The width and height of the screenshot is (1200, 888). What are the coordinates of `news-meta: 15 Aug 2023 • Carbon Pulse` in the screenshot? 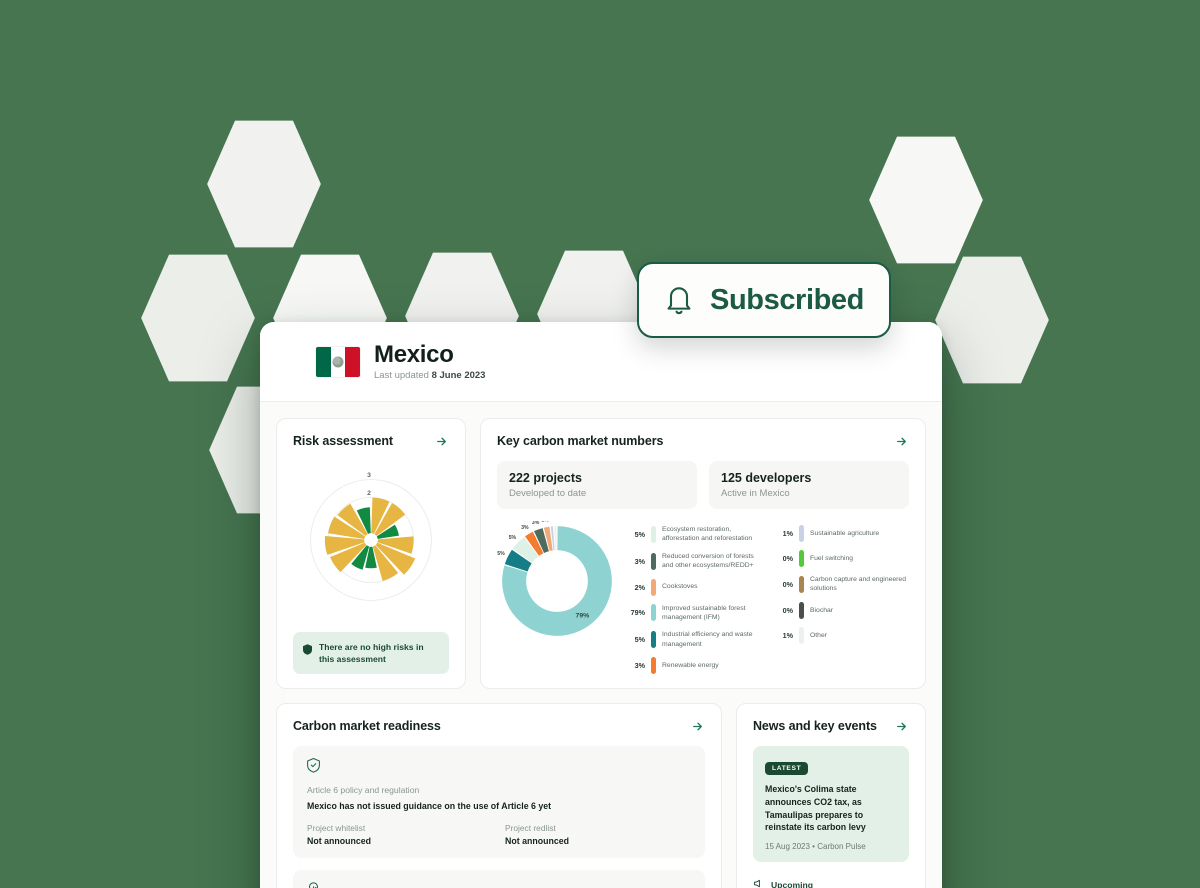 It's located at (831, 846).